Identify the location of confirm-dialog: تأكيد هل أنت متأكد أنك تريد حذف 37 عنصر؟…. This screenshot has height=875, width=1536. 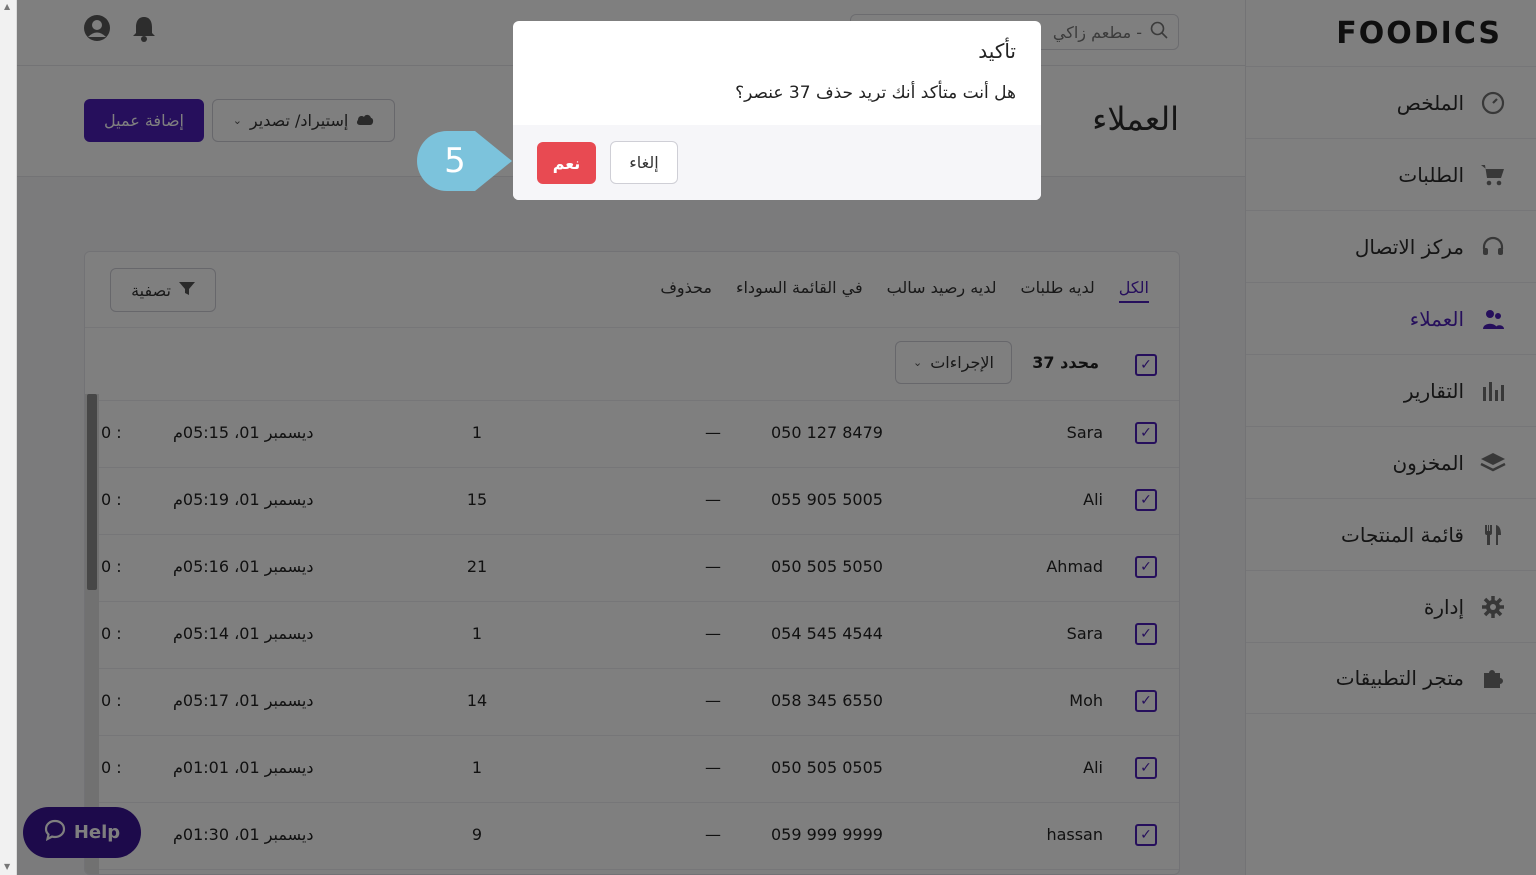
(777, 110).